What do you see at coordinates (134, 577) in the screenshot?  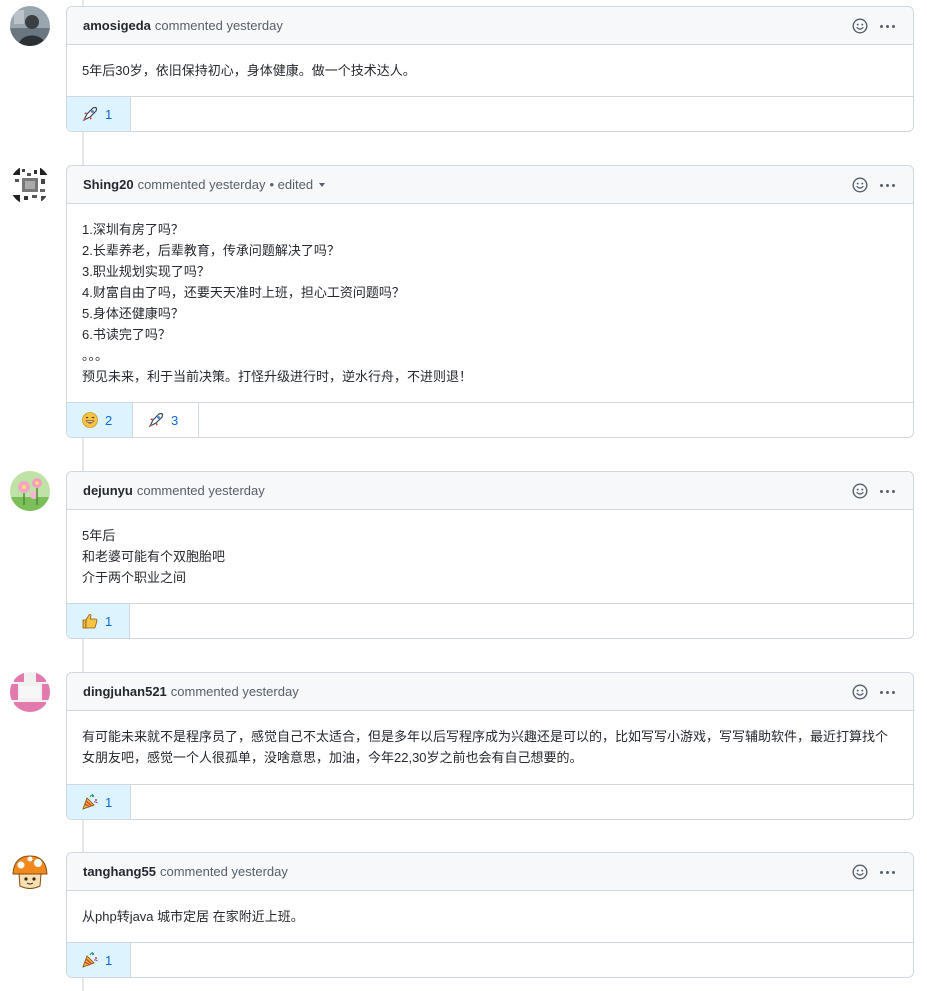 I see `comment-text: 介于两个职业之间` at bounding box center [134, 577].